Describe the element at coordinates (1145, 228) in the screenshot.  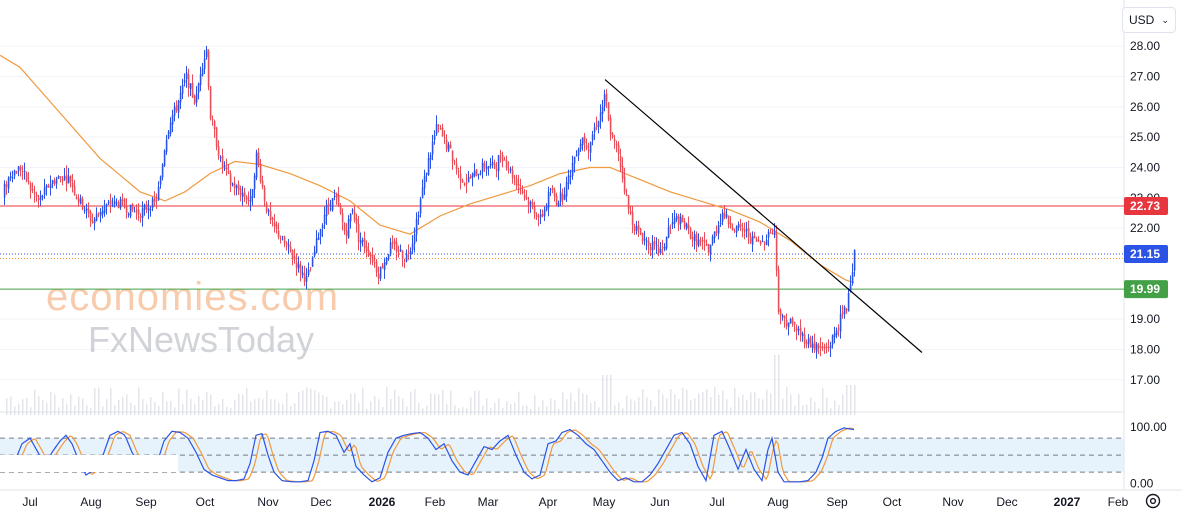
I see `price-tick-label: 22.00` at that location.